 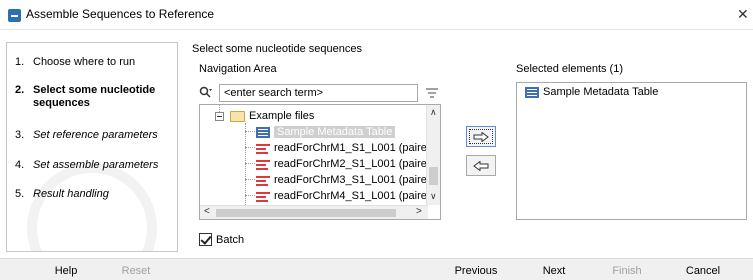 I want to click on tree-item-label: readForChrM4_S1_L001 (paired), so click(x=355, y=196).